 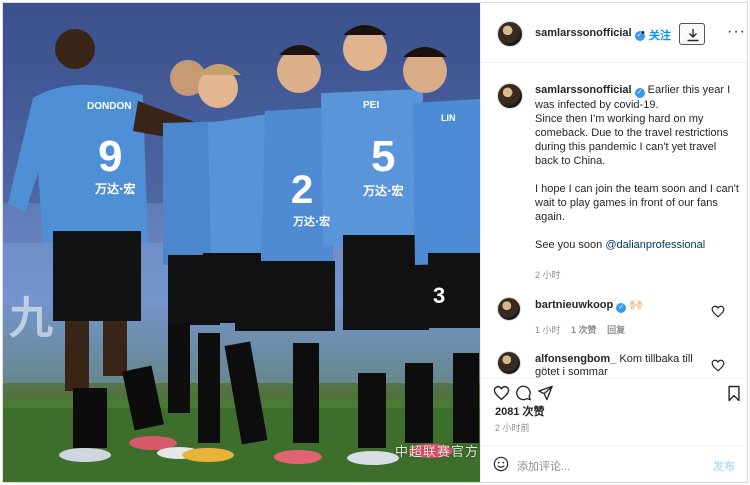 I want to click on share-icon, so click(x=545, y=393).